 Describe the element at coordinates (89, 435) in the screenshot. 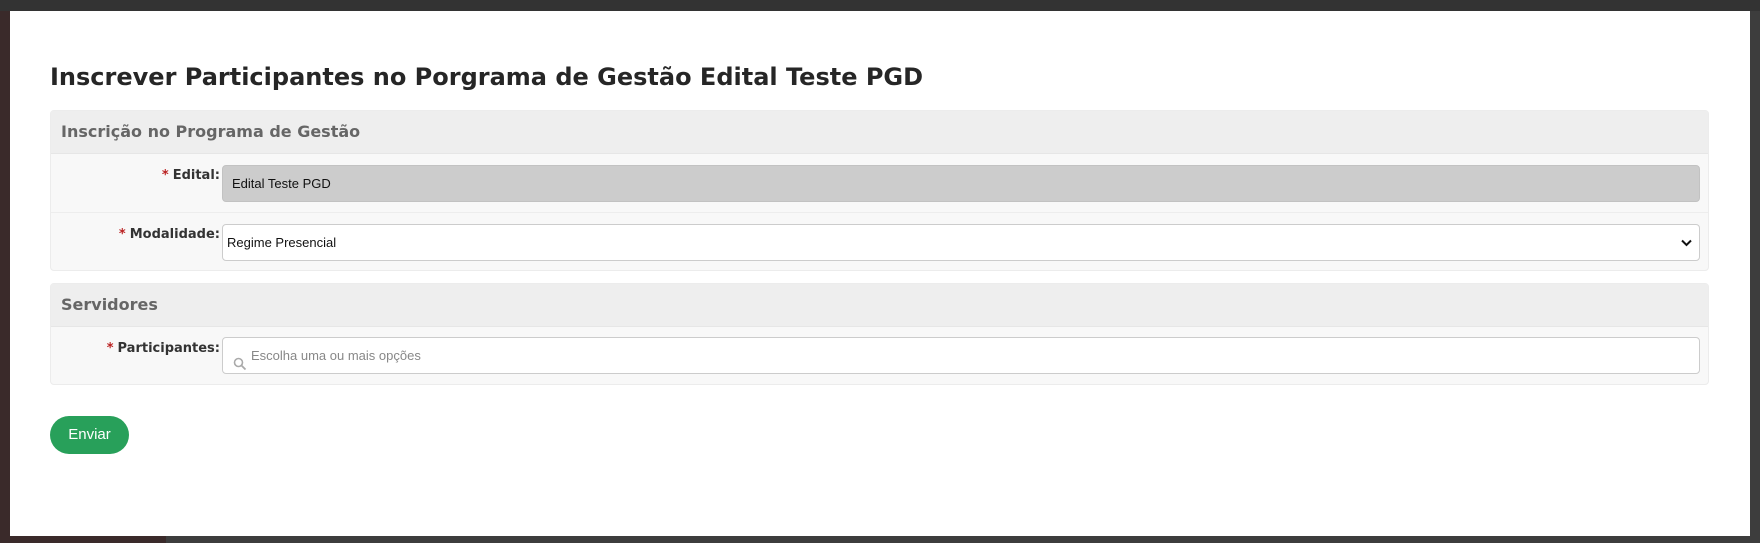

I see `submit-button: Enviar` at that location.